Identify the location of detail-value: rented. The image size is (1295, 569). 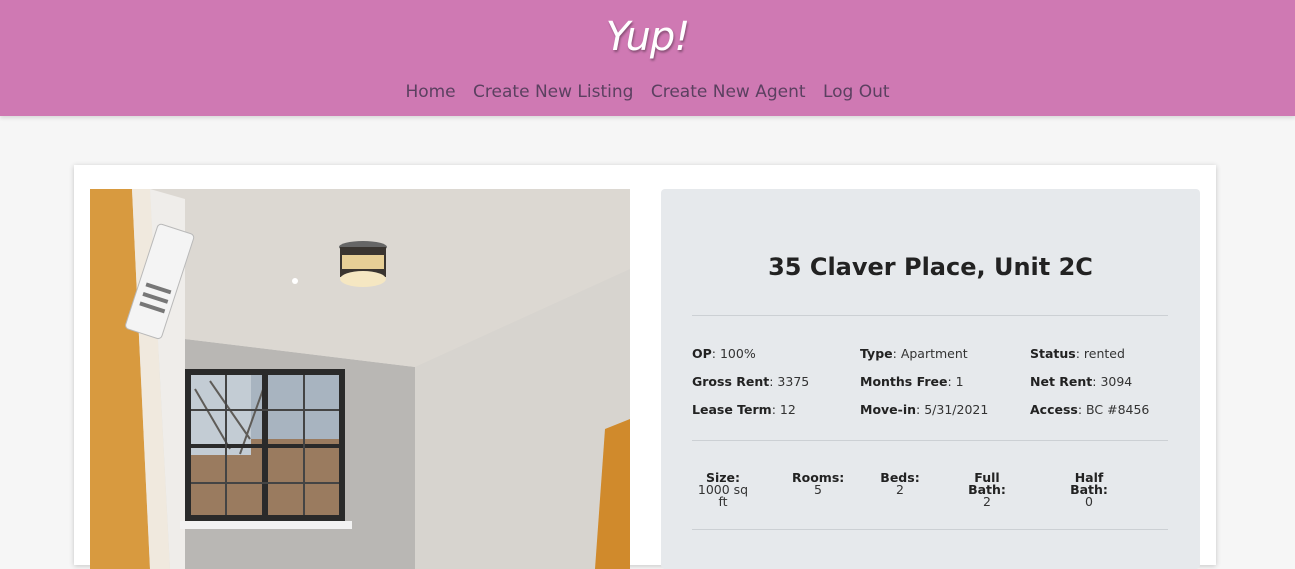
(1104, 353).